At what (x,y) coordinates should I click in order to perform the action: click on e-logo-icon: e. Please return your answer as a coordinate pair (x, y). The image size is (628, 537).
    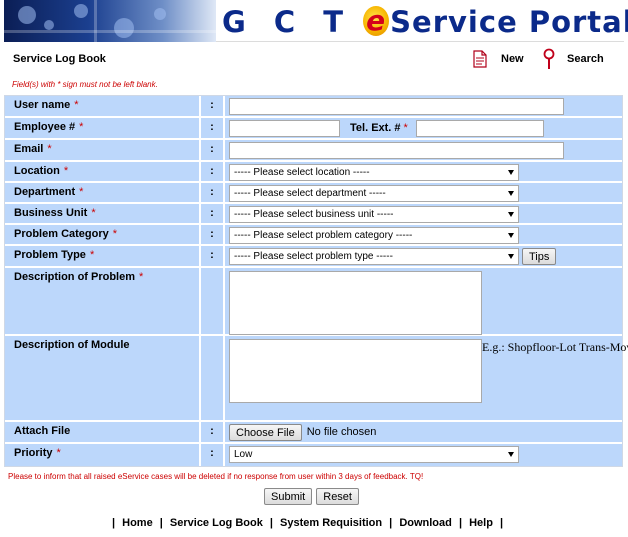
    Looking at the image, I should click on (376, 21).